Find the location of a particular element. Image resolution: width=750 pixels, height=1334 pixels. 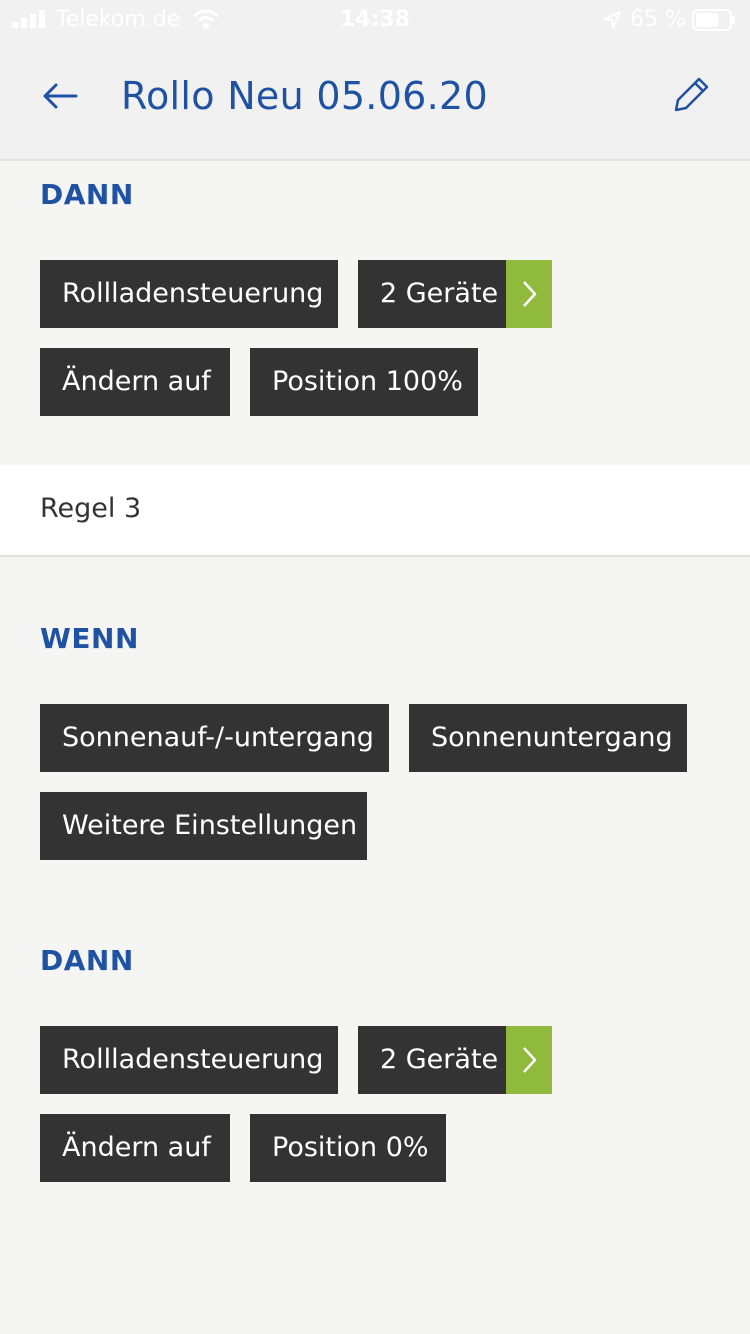

rule-title: Regel 3 is located at coordinates (91, 508).